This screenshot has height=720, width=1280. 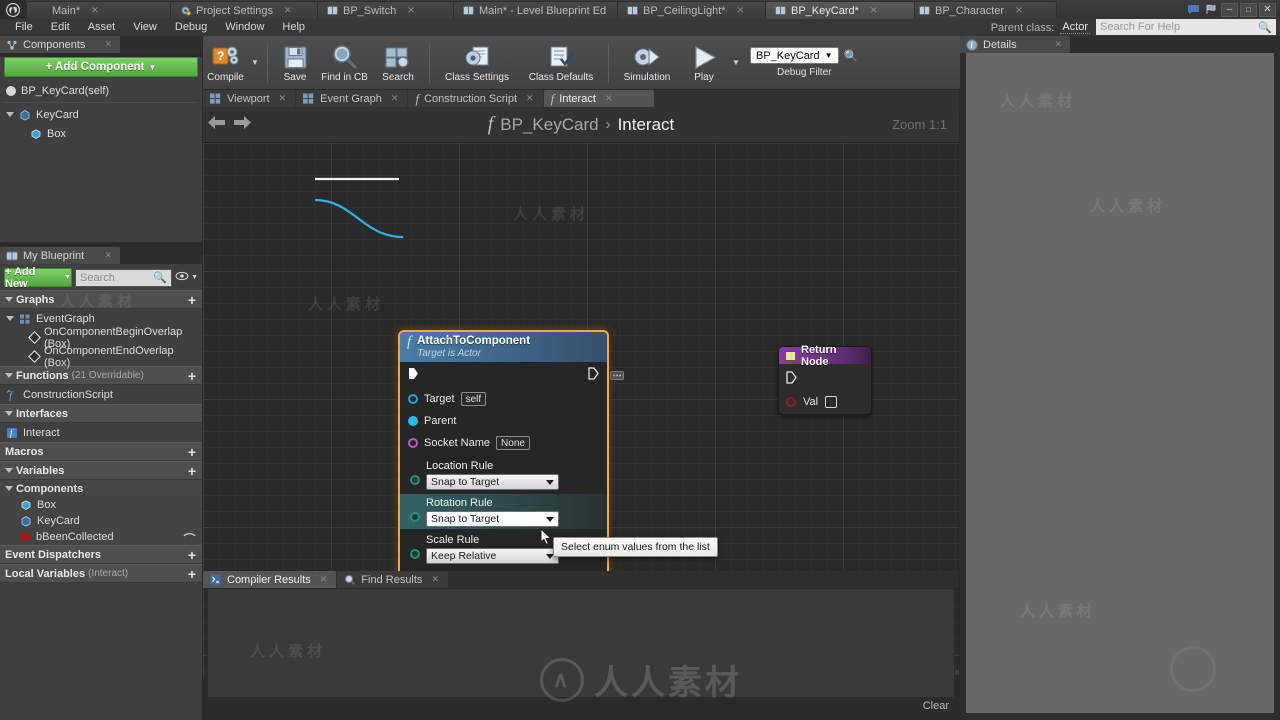 What do you see at coordinates (1248, 9) in the screenshot?
I see `maximize-button: □` at bounding box center [1248, 9].